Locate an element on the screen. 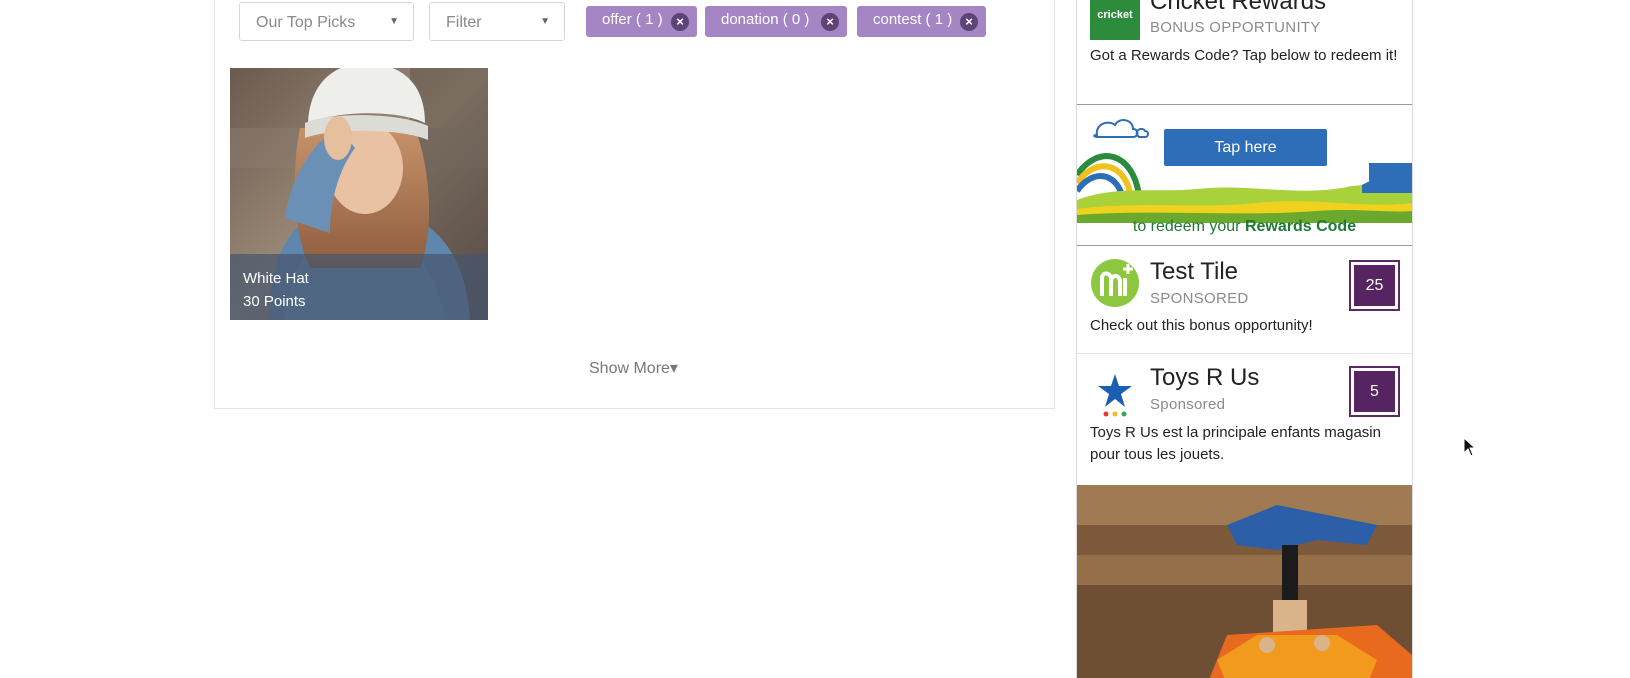 Image resolution: width=1630 pixels, height=678 pixels. card-subtitle: SPONSORED is located at coordinates (1199, 298).